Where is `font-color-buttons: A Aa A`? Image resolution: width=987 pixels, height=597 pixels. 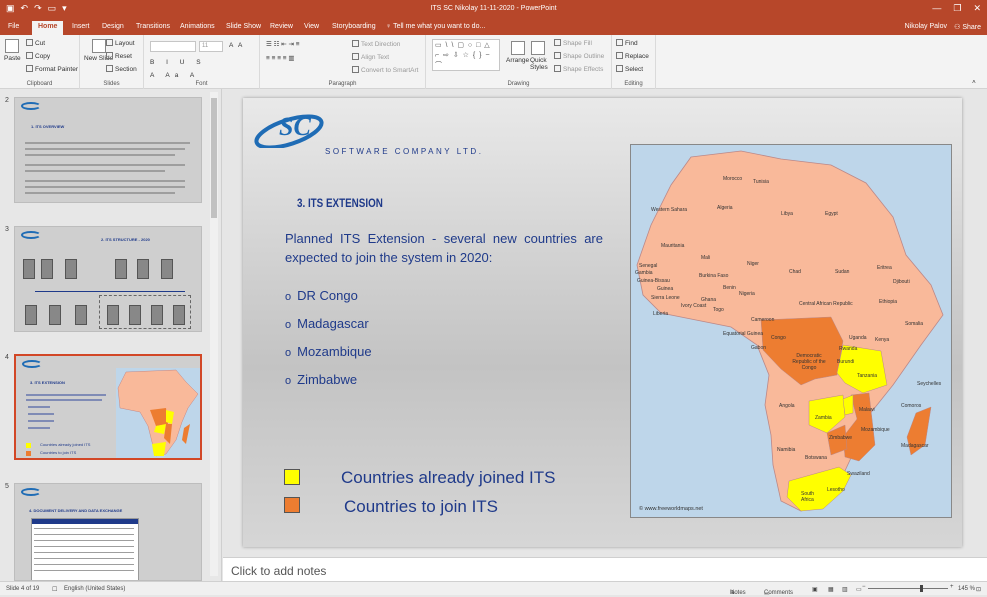
font-color-buttons: A Aa A is located at coordinates (174, 75).